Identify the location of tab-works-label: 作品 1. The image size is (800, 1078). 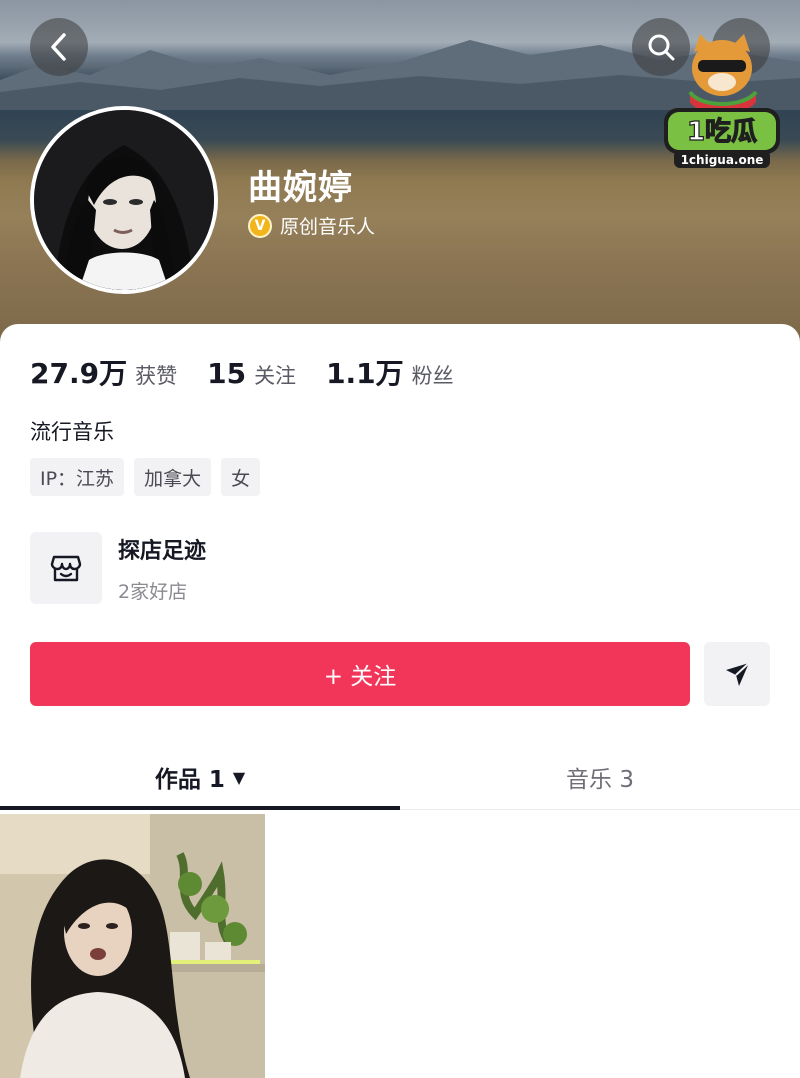
(189, 780).